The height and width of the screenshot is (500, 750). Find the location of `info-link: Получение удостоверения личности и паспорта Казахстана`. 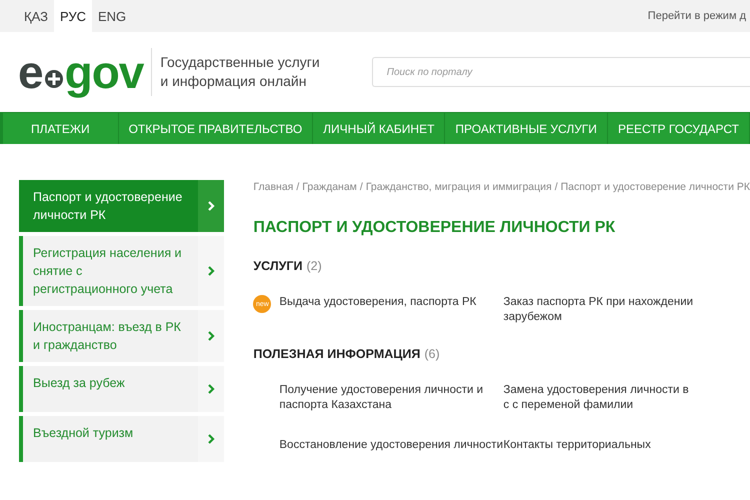

info-link: Получение удостоверения личности и паспорта Казахстана is located at coordinates (391, 398).